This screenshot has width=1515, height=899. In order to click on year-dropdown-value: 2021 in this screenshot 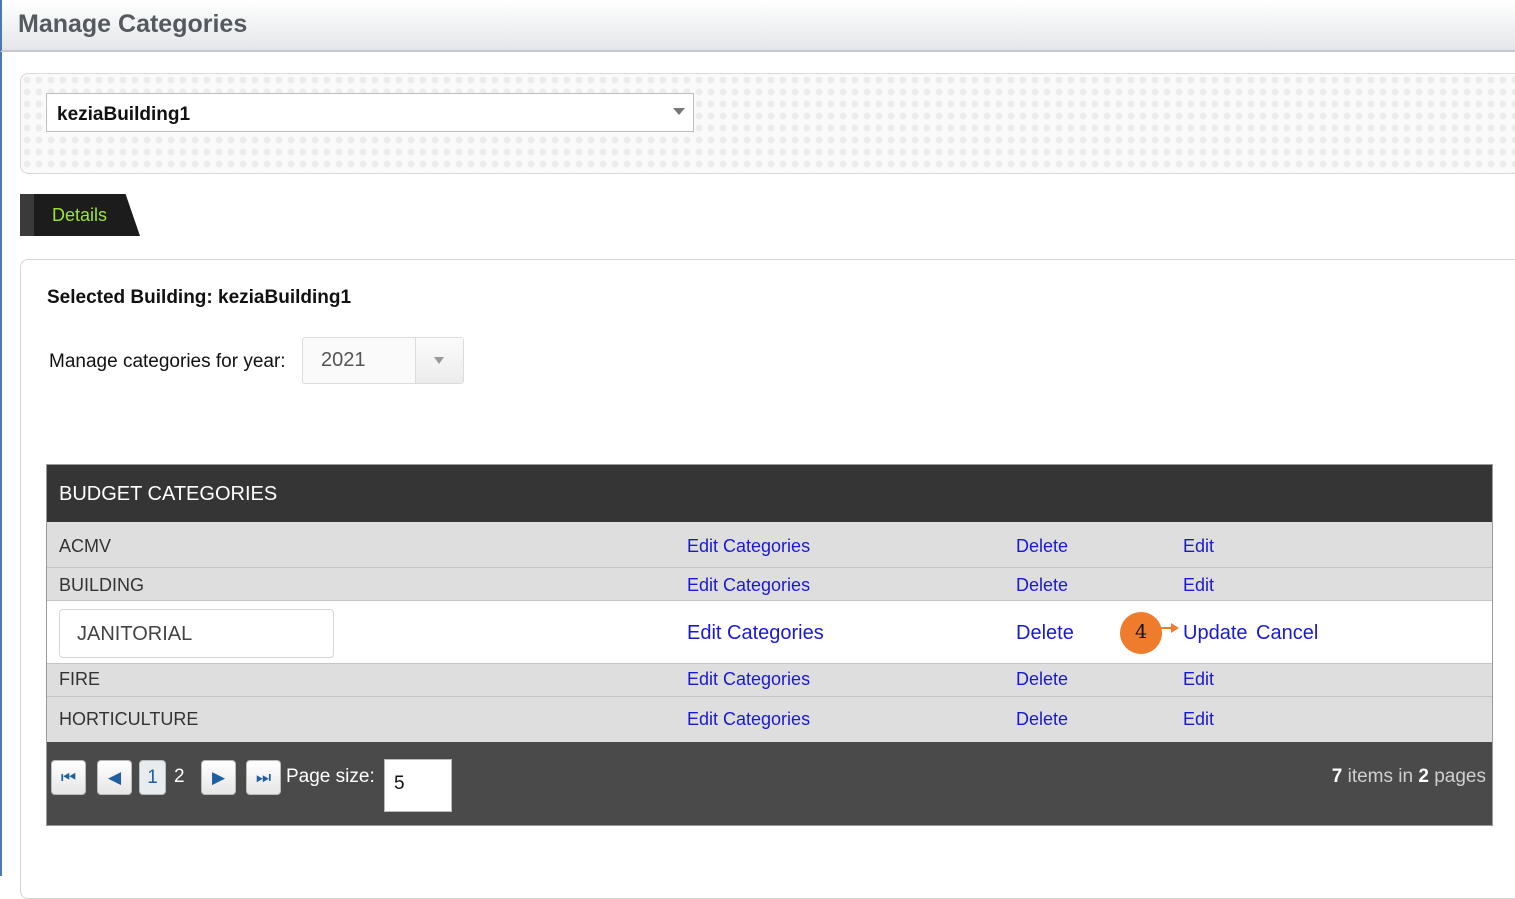, I will do `click(343, 360)`.